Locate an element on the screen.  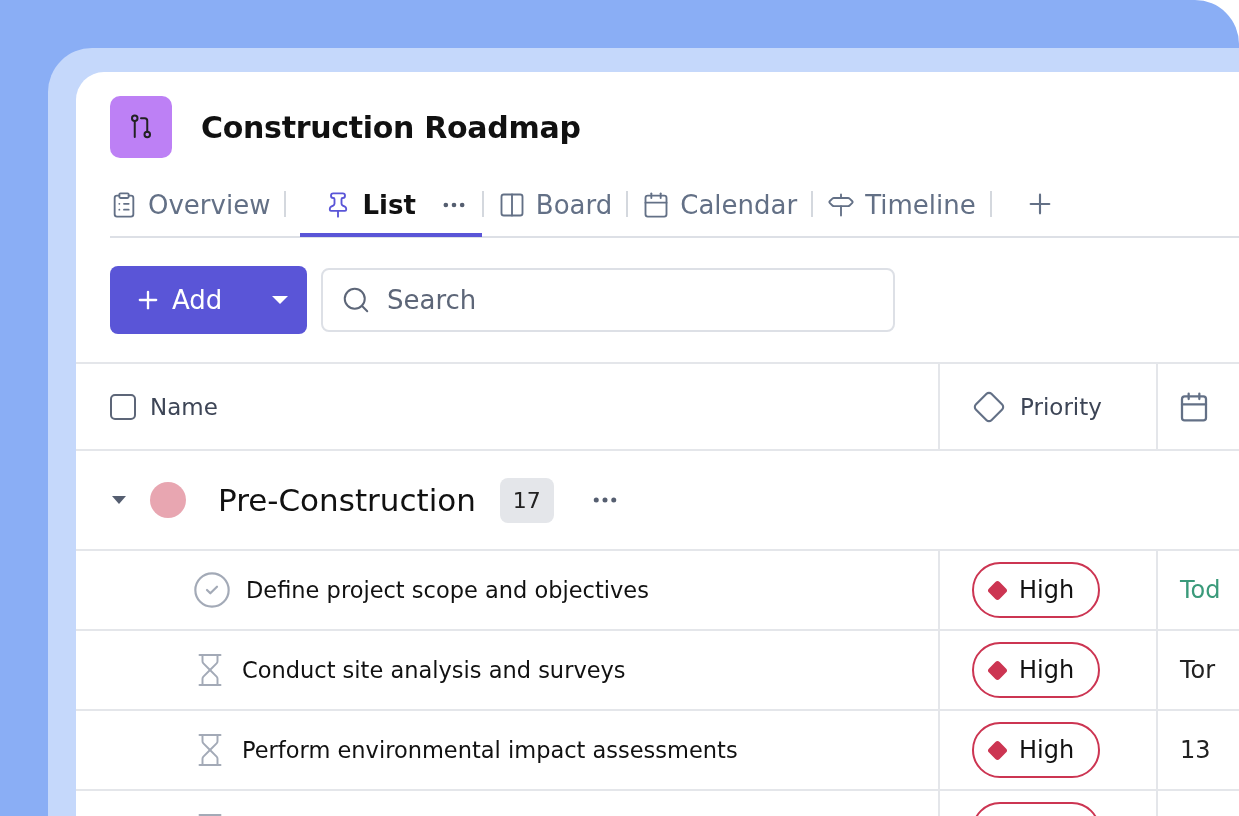
diamond-icon is located at coordinates (989, 406).